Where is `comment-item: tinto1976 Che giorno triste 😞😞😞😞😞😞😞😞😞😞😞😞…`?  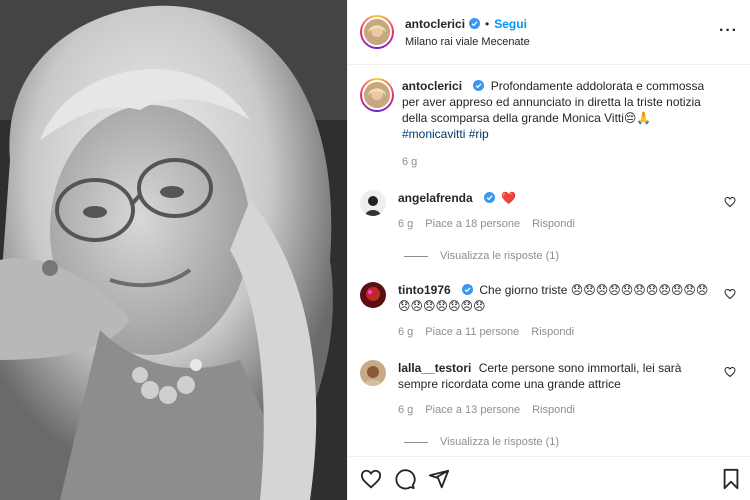 comment-item: tinto1976 Che giorno triste 😞😞😞😞😞😞😞😞😞😞😞😞… is located at coordinates (549, 311).